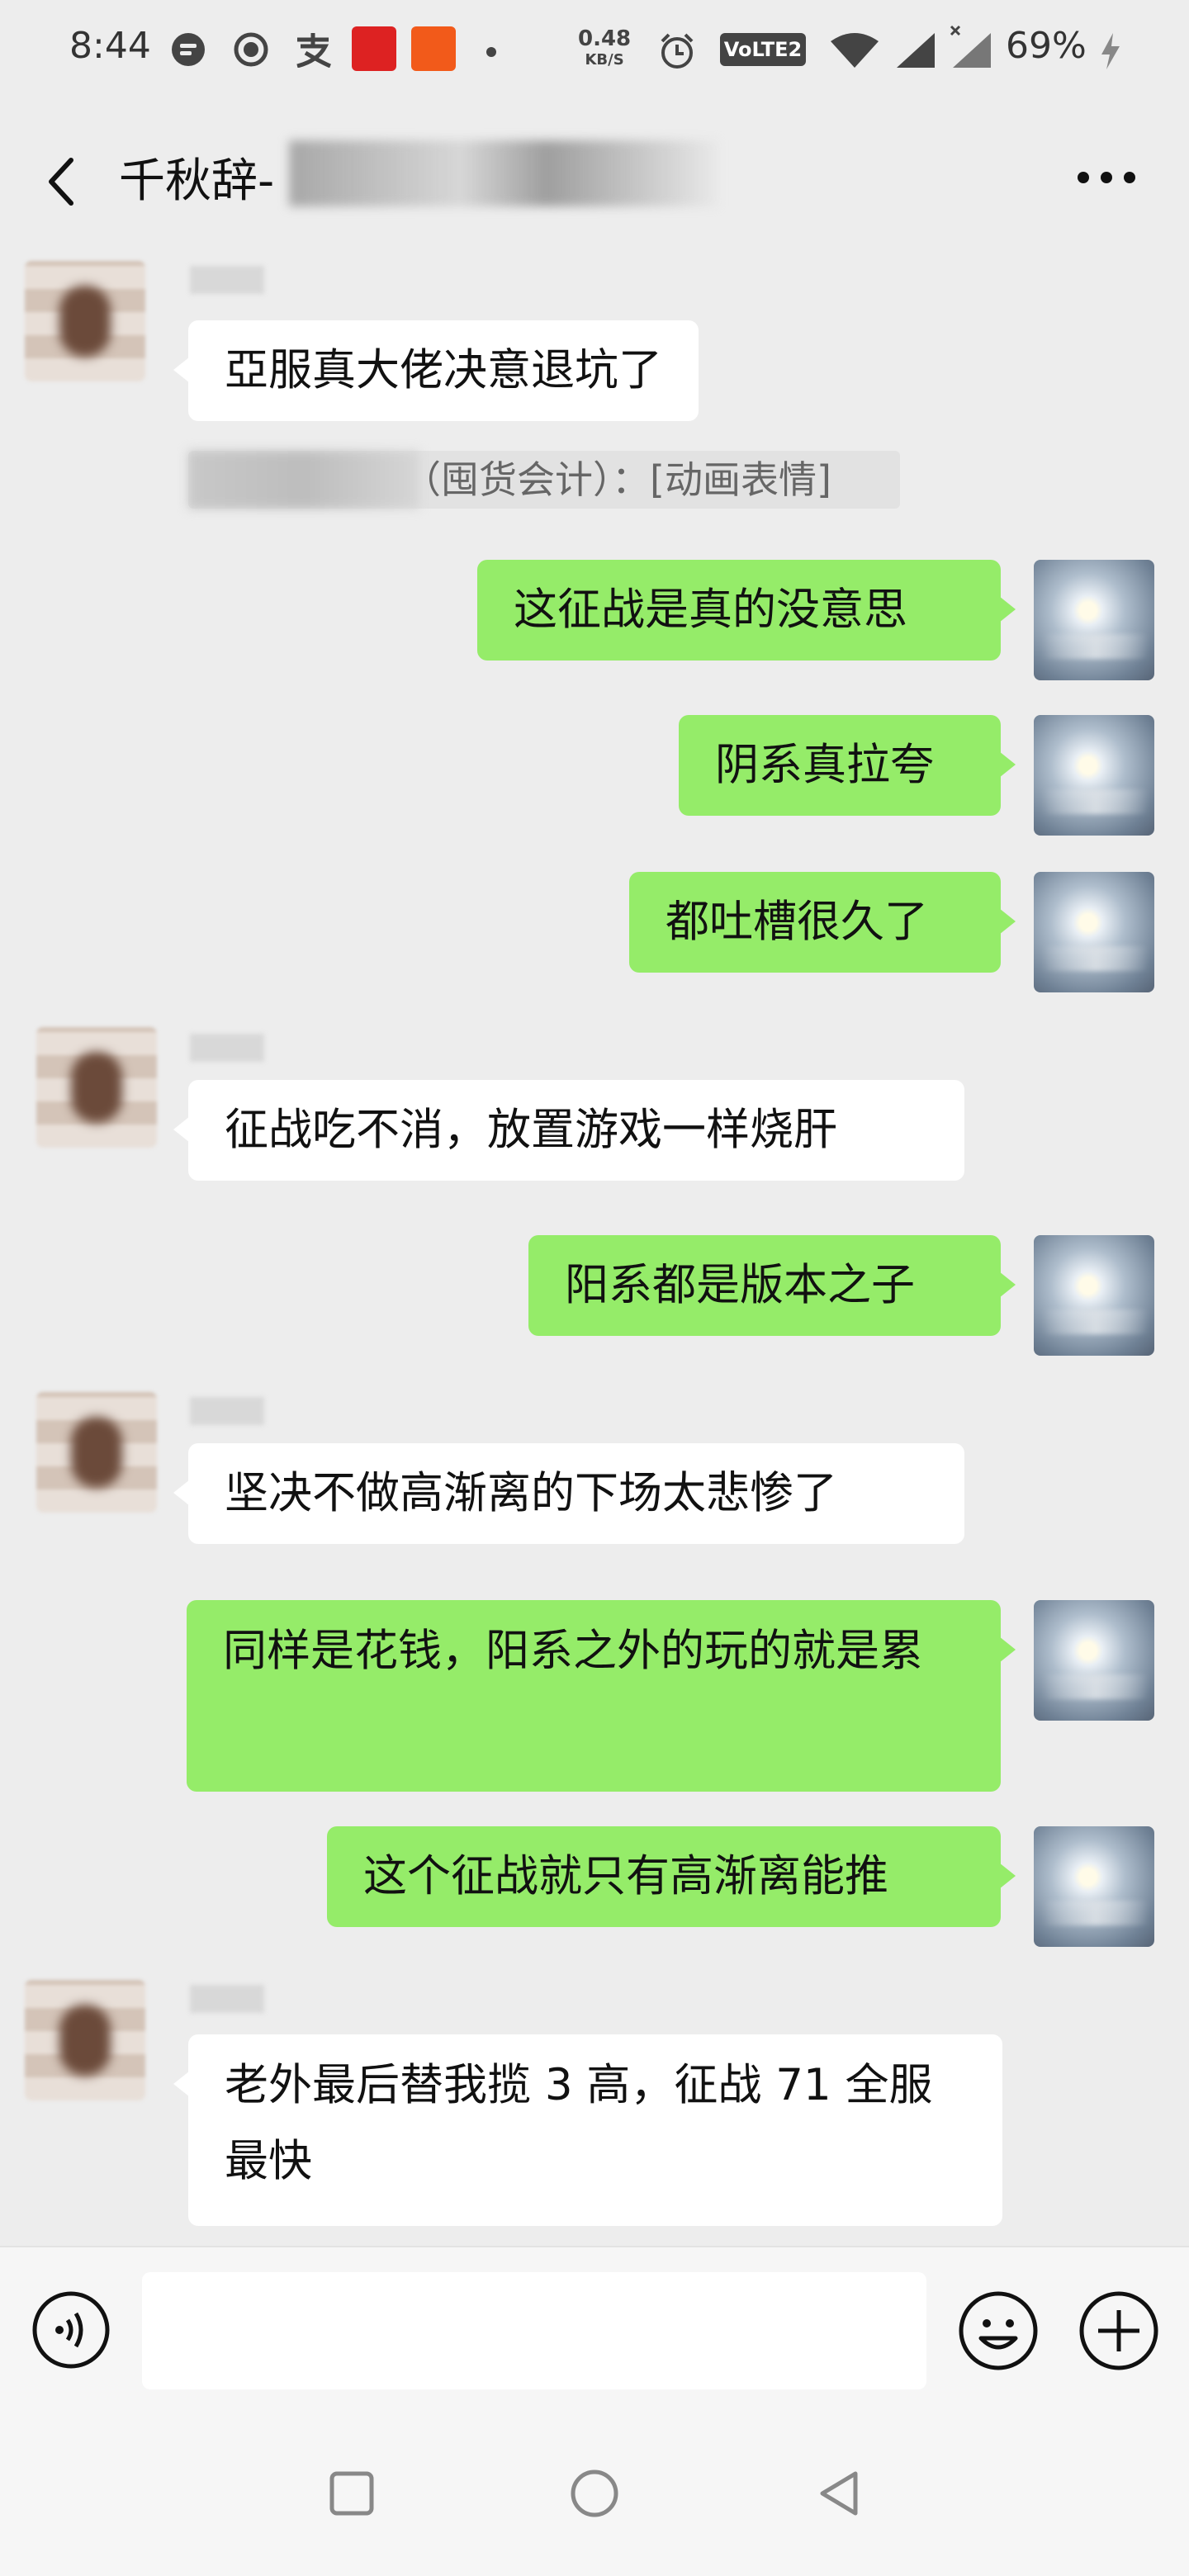 The height and width of the screenshot is (2576, 1189). I want to click on message-bubble-outgoing: 阳系都是版本之子, so click(772, 1285).